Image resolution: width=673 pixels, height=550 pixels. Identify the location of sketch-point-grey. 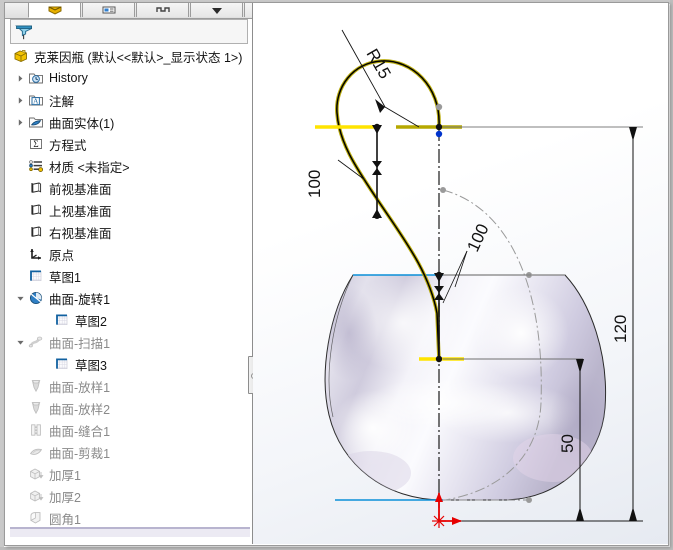
(439, 107).